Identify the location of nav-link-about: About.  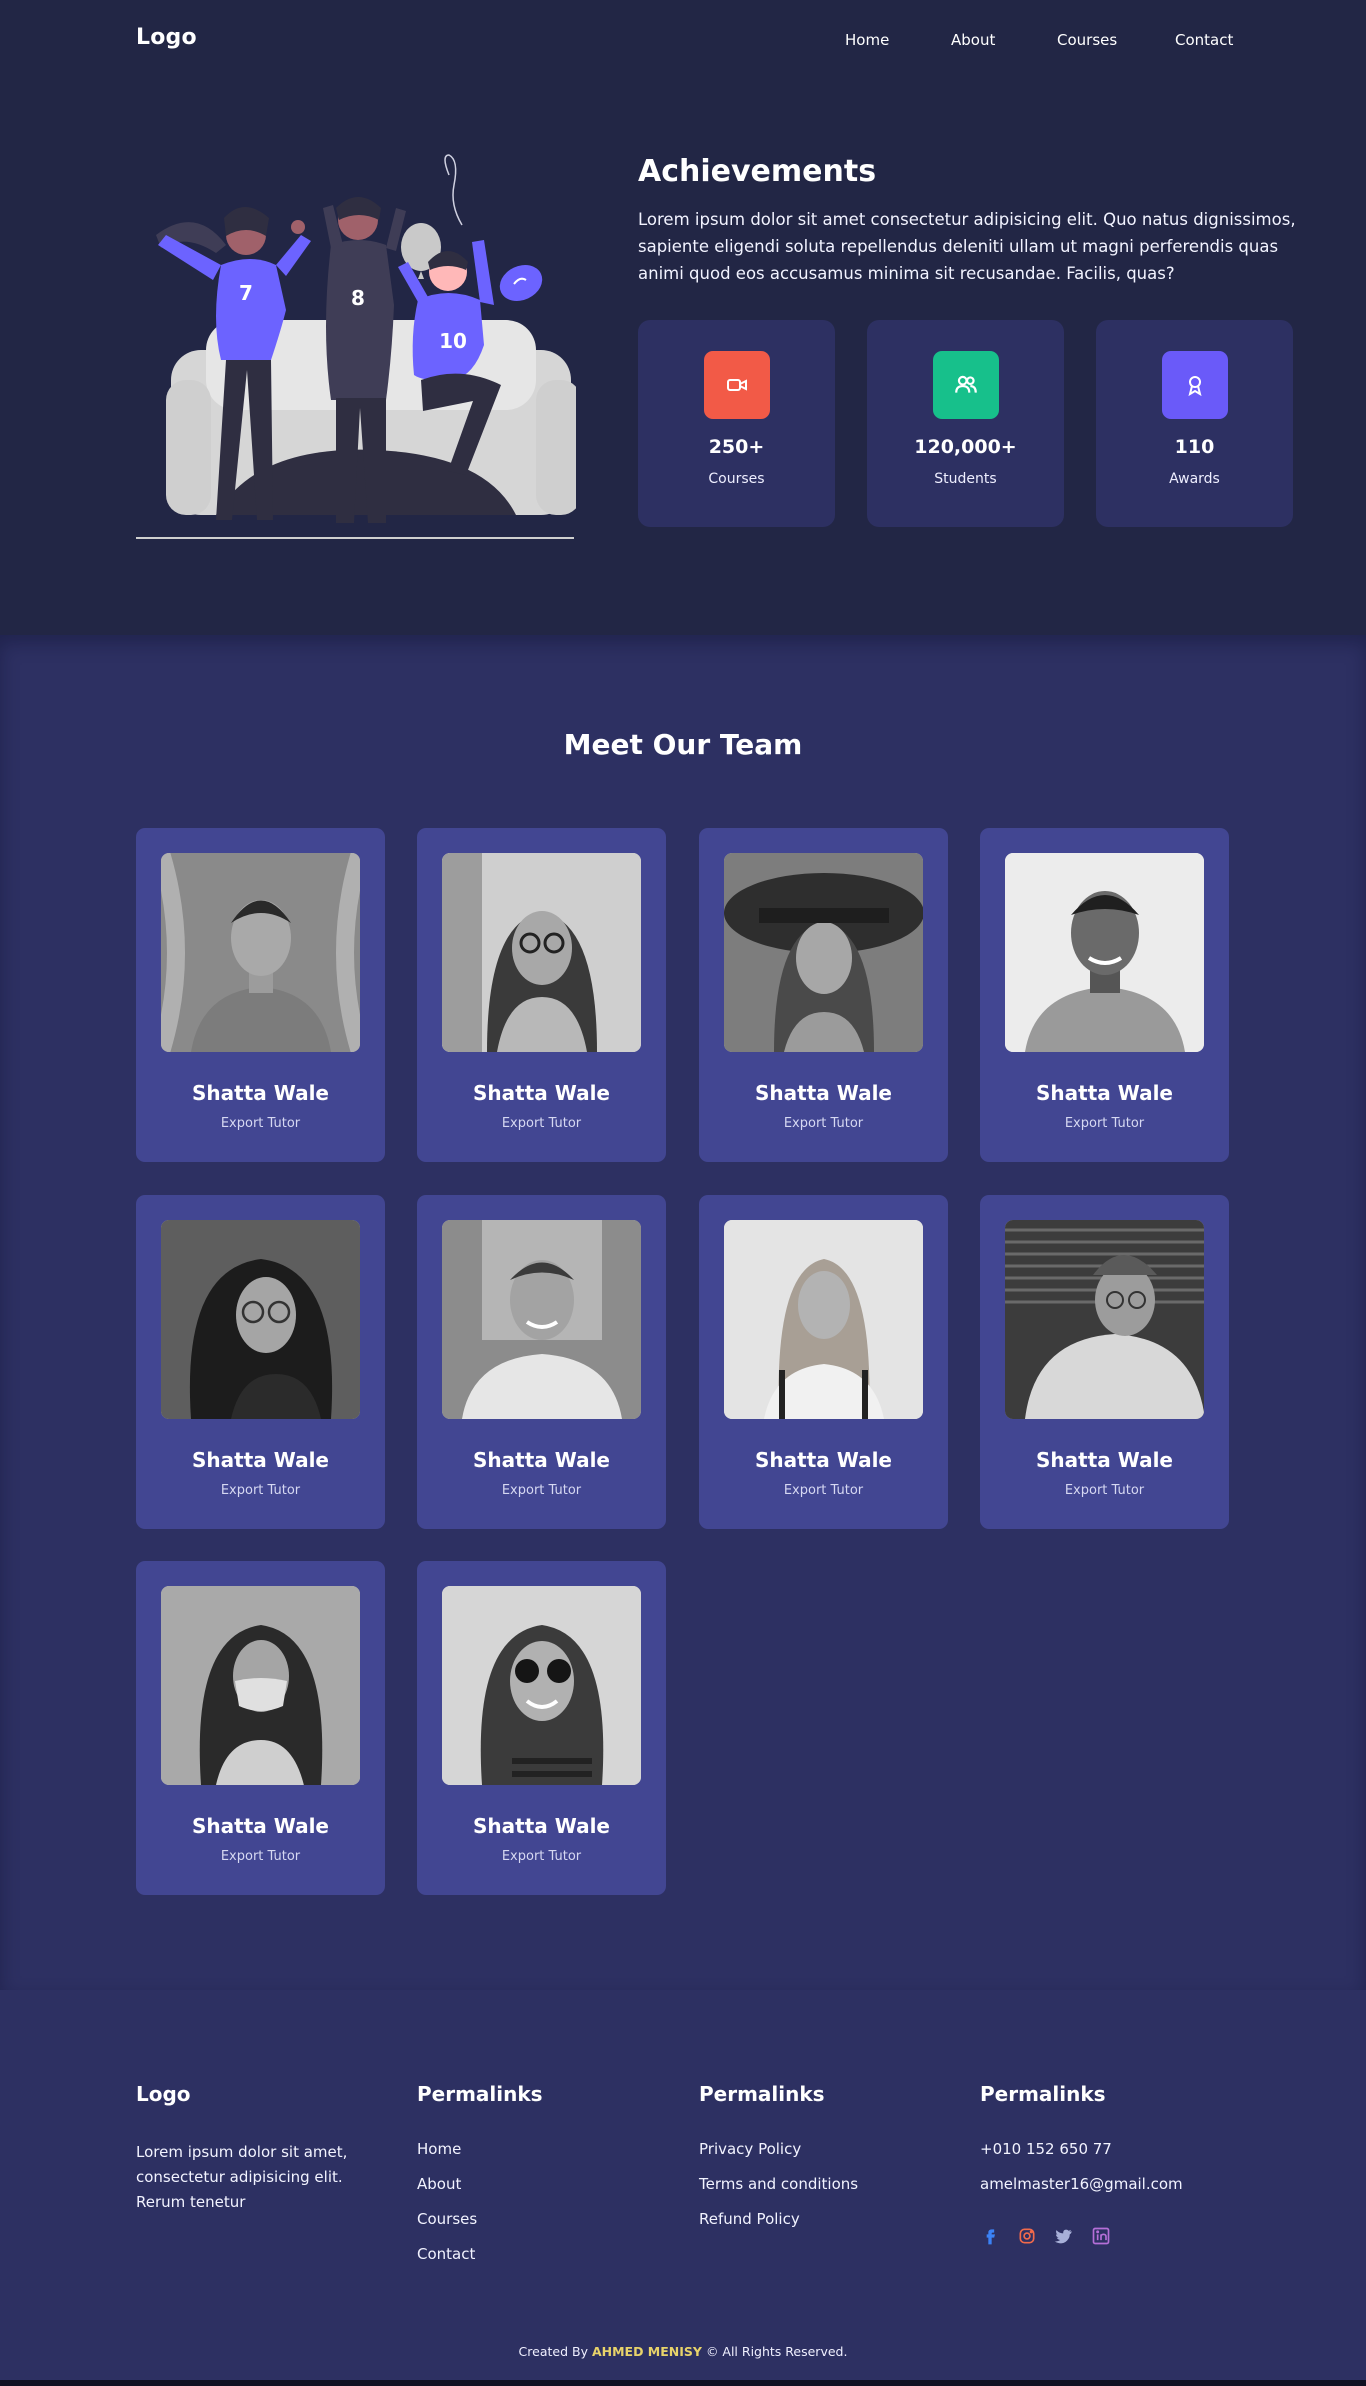
(973, 40).